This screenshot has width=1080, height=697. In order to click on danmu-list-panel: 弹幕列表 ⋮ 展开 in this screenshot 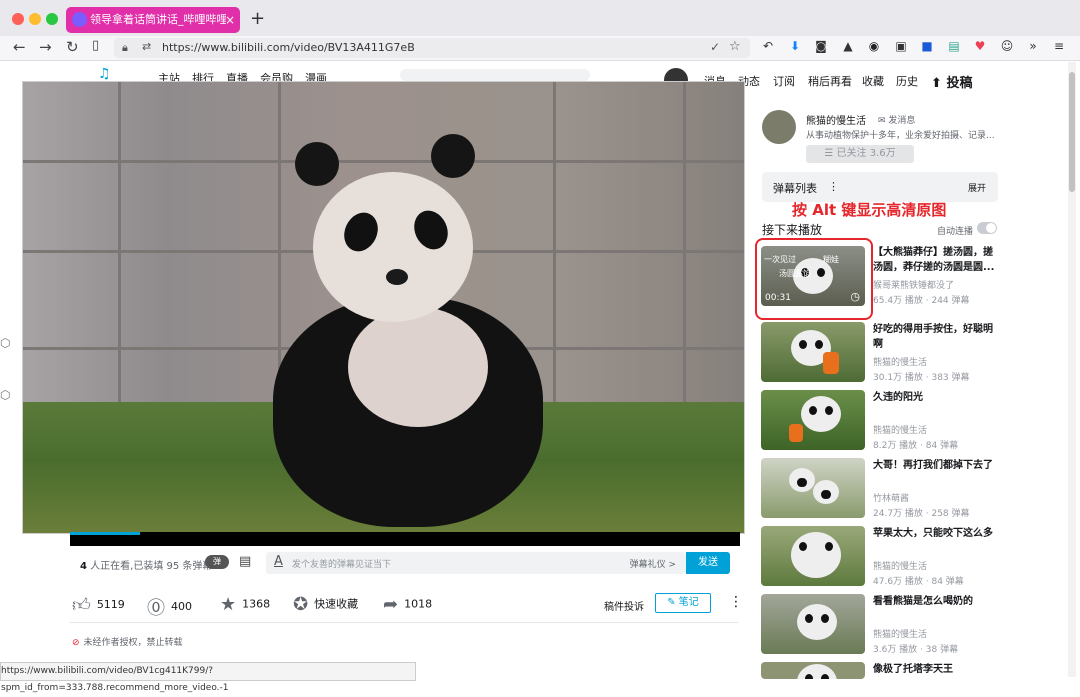, I will do `click(880, 187)`.